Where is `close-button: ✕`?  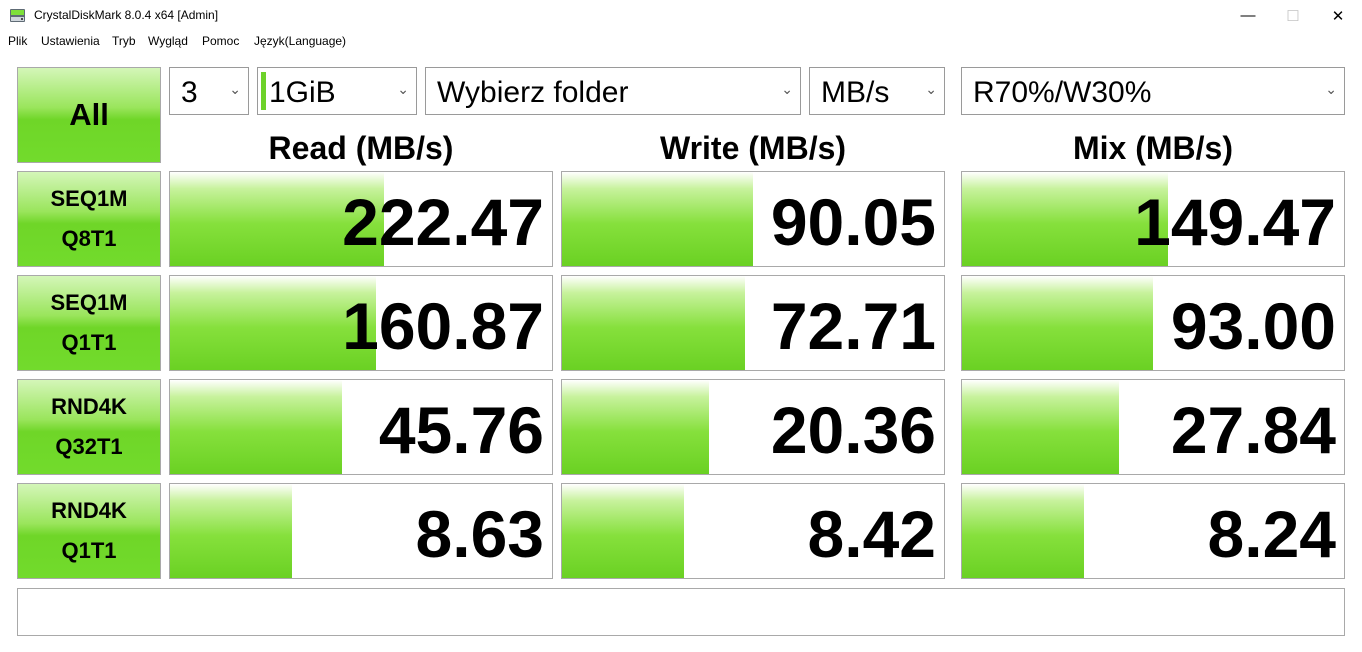 close-button: ✕ is located at coordinates (1338, 15).